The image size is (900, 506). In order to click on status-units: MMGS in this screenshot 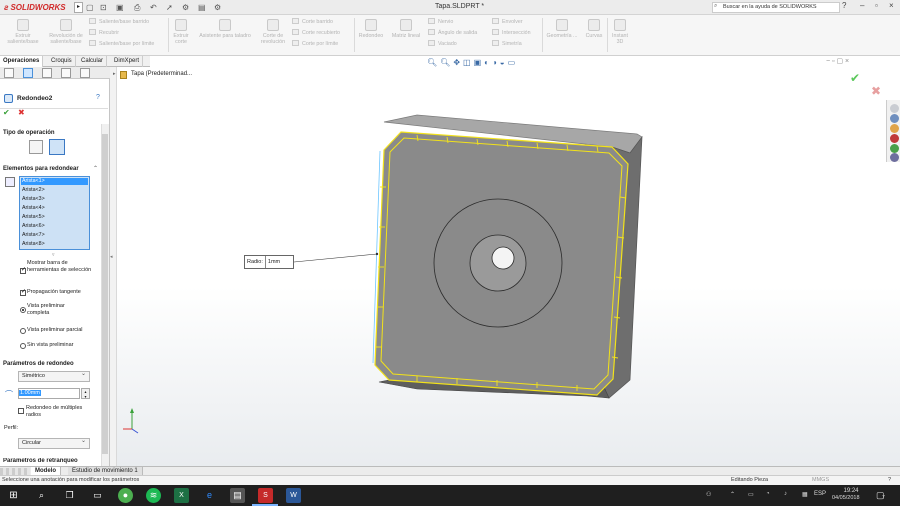, I will do `click(820, 480)`.